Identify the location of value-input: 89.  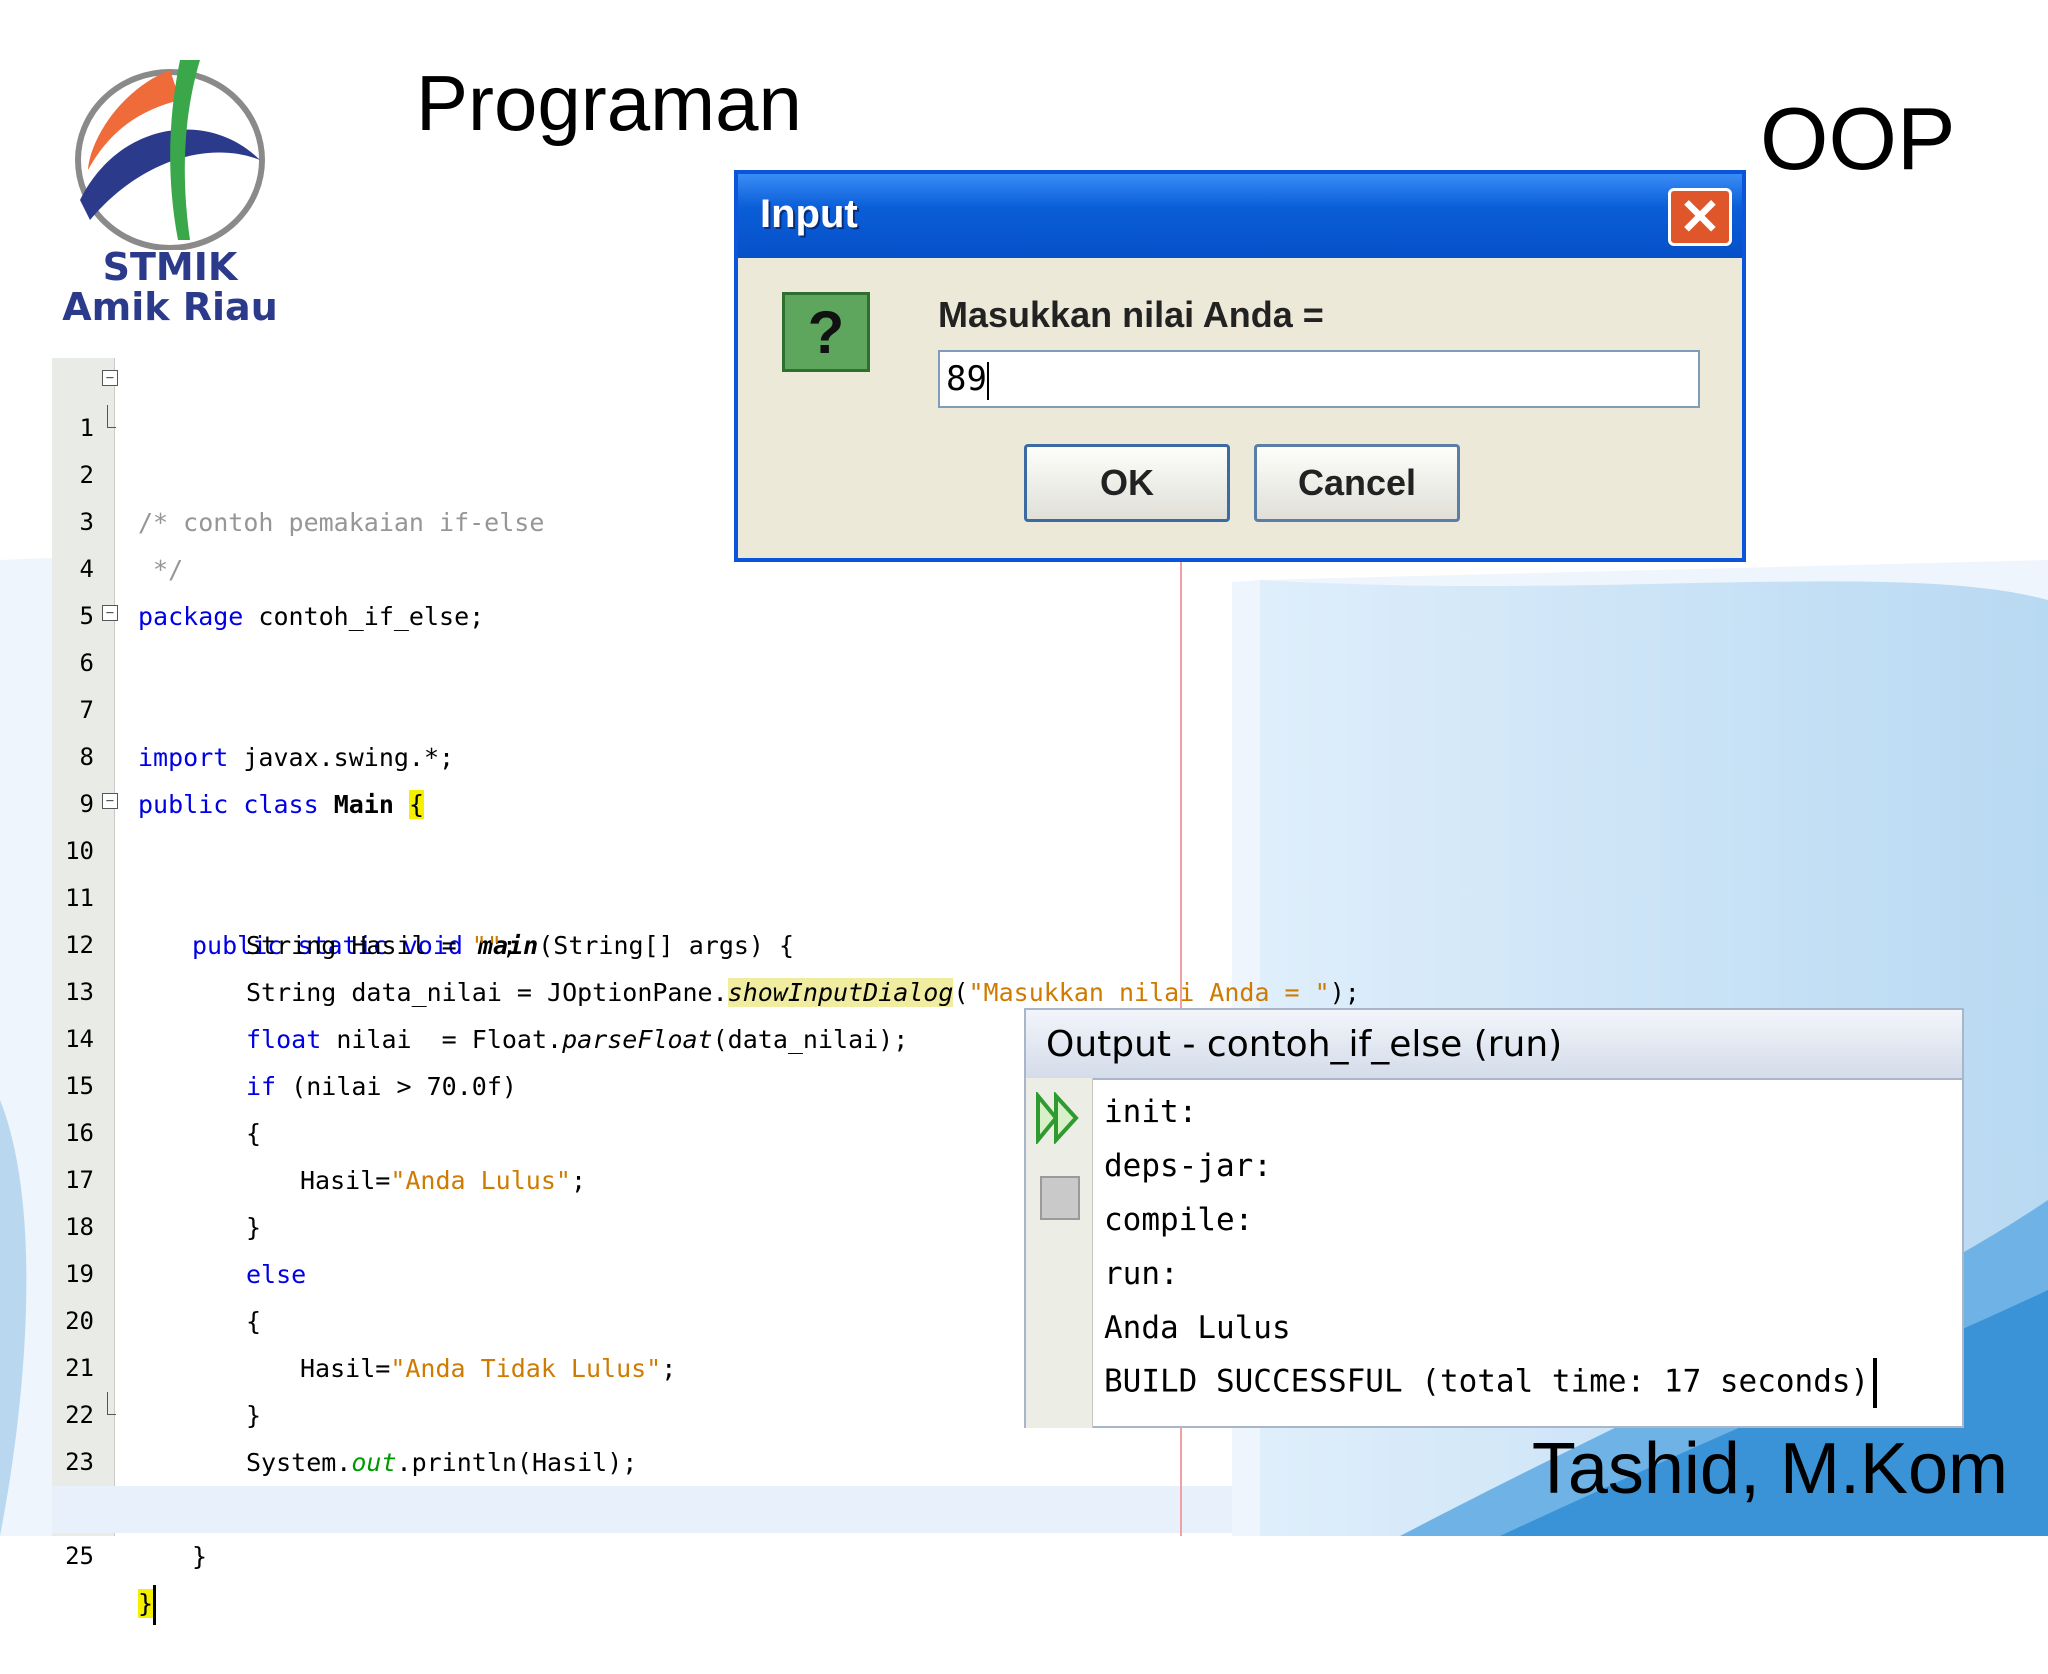
(1319, 379).